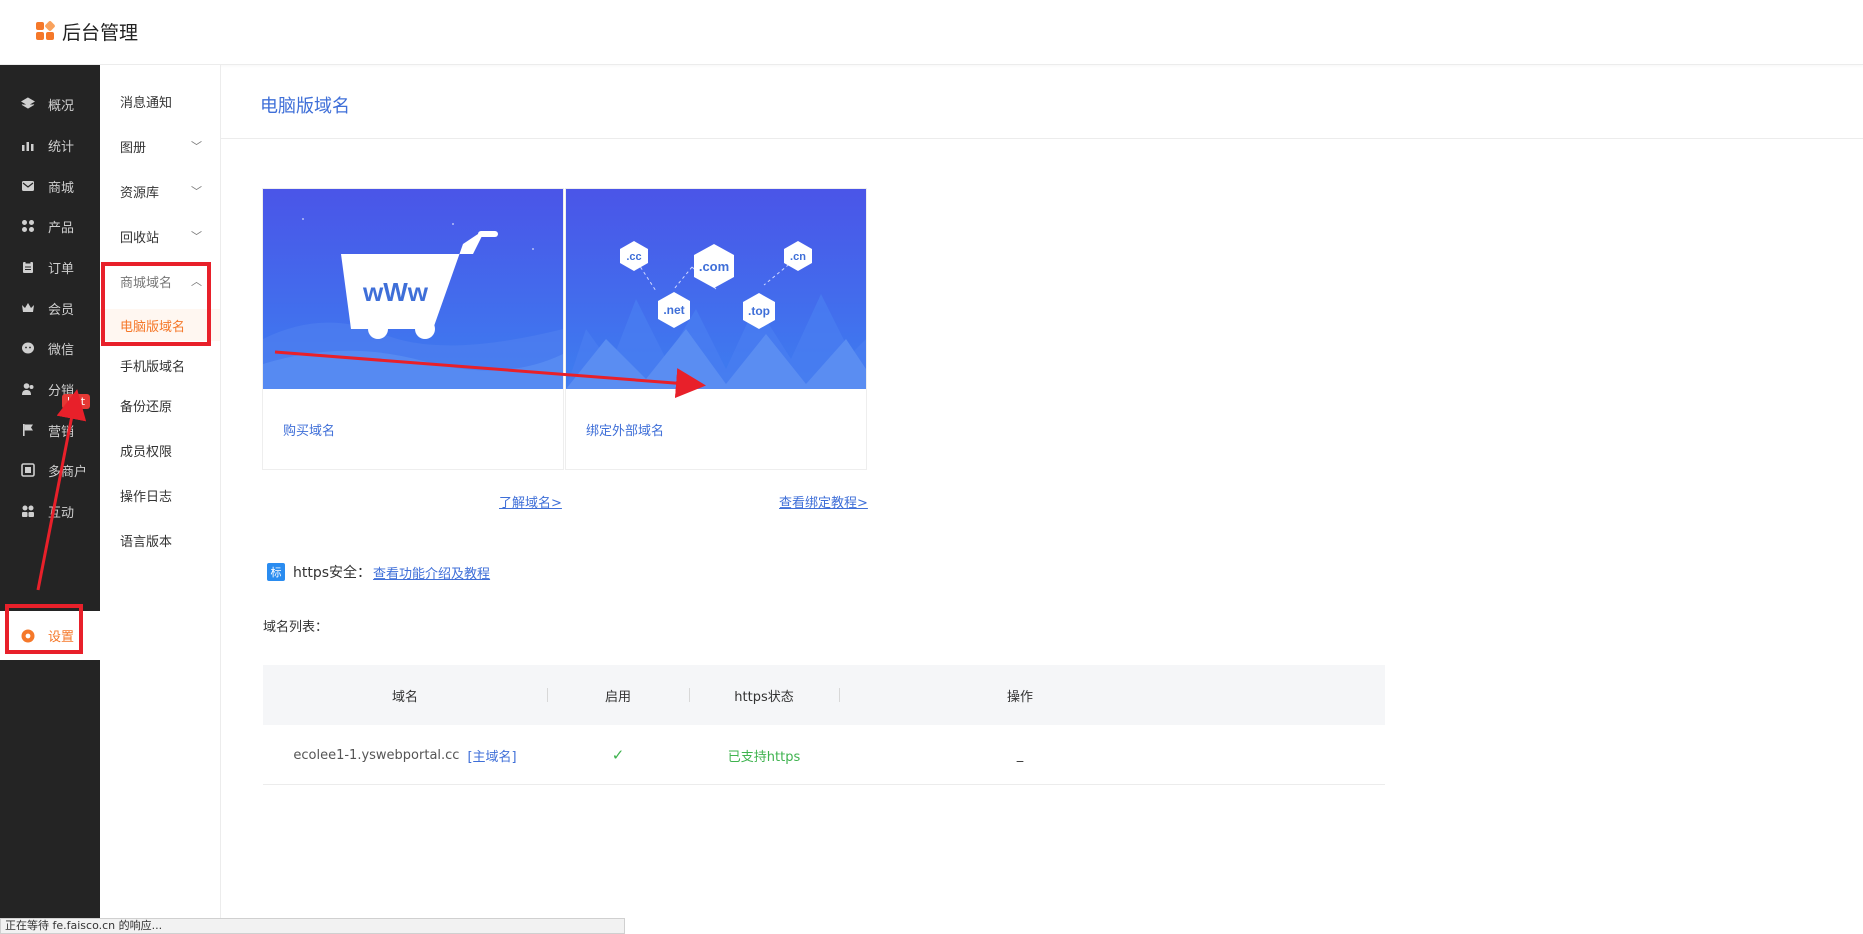 The width and height of the screenshot is (1863, 934). Describe the element at coordinates (764, 757) in the screenshot. I see `https-status: 已支持https` at that location.